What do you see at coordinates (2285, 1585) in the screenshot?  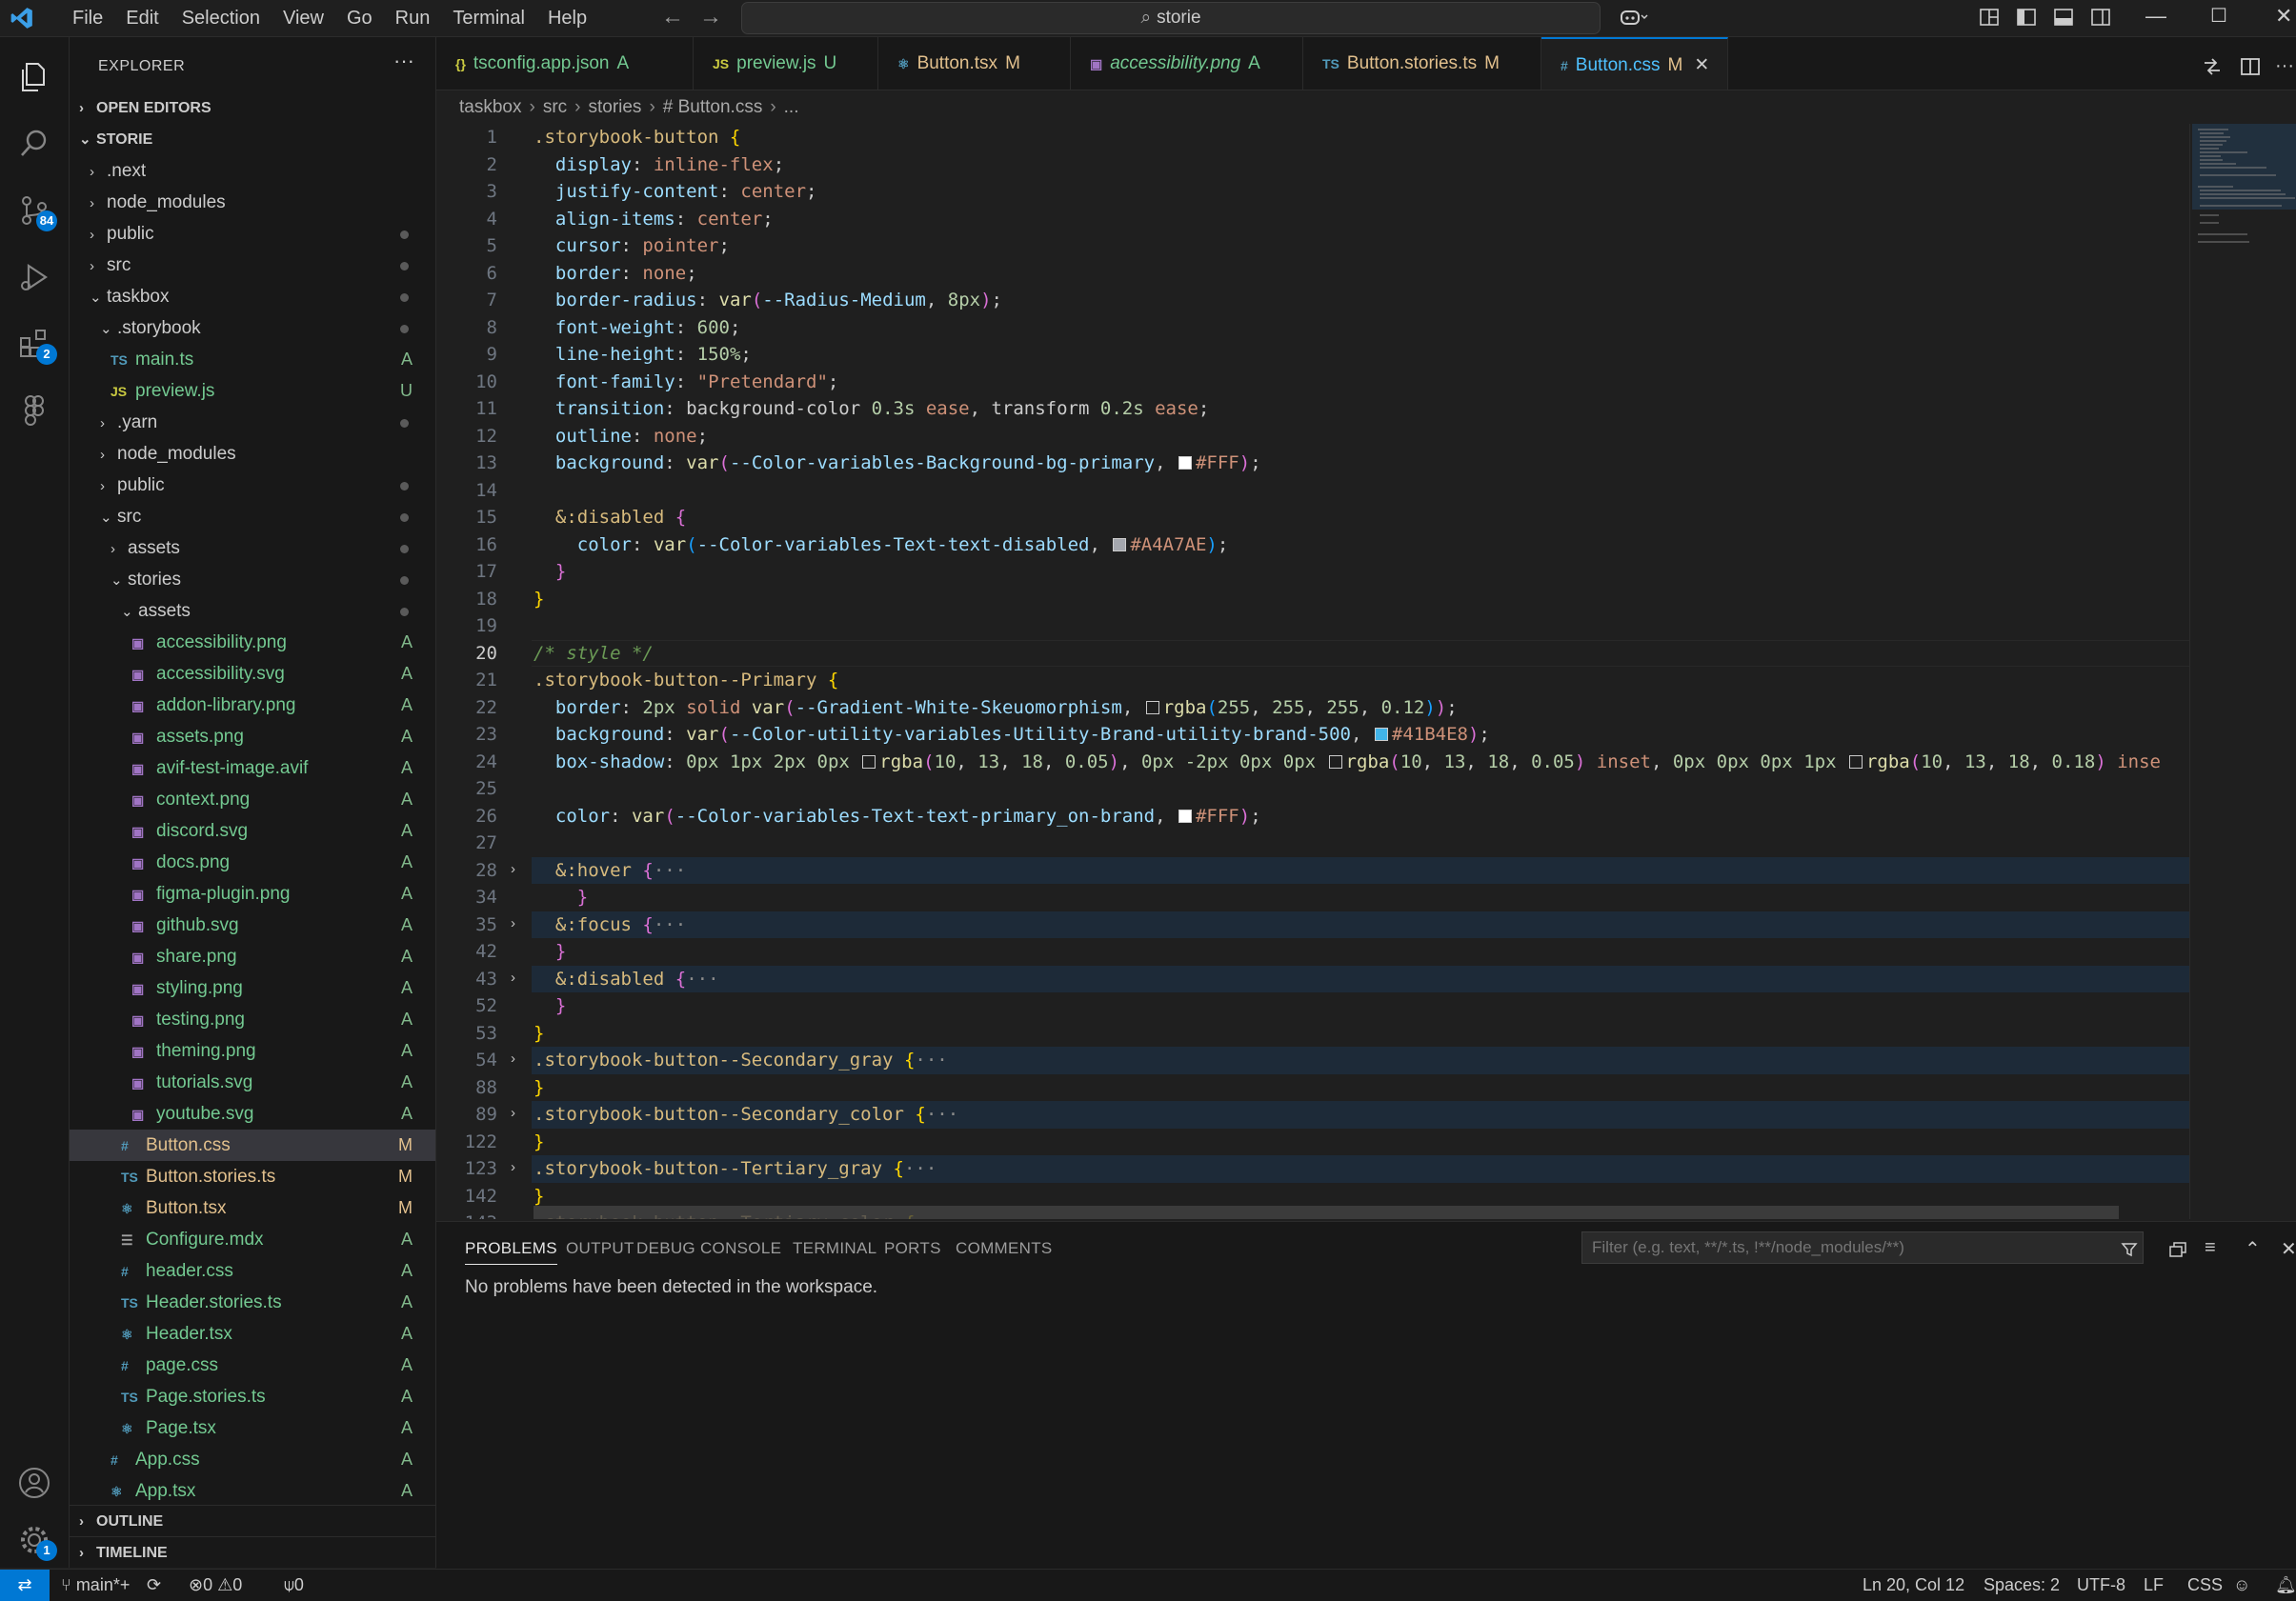 I see `notifications-bell-icon: 🔔︎` at bounding box center [2285, 1585].